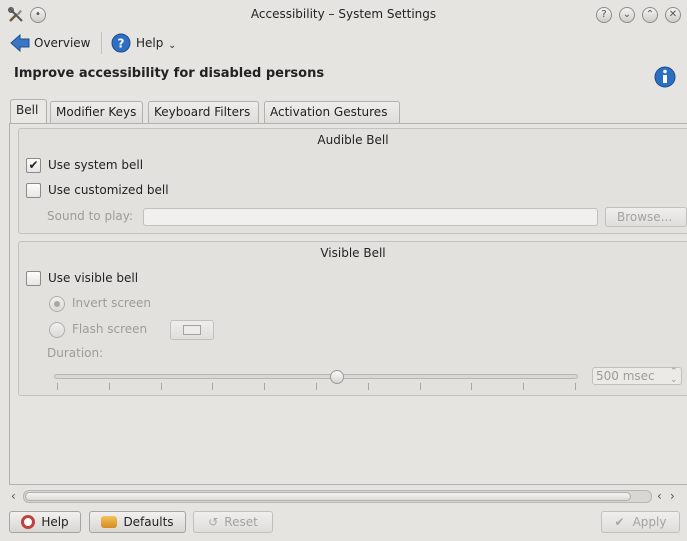 The image size is (687, 541). Describe the element at coordinates (172, 45) in the screenshot. I see `chevron-down-icon: ⌄` at that location.